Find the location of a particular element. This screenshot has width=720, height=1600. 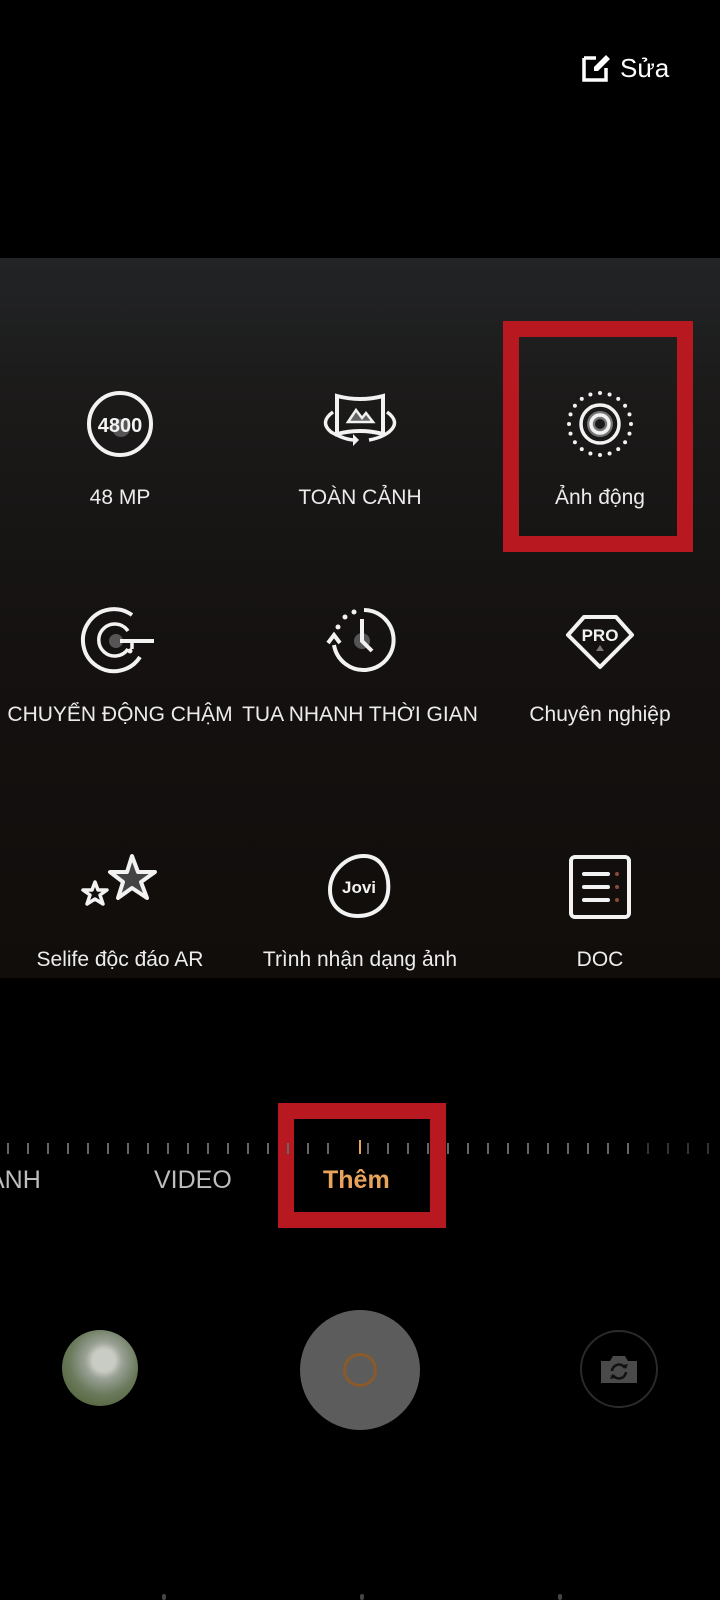

shutter-button is located at coordinates (360, 1370).